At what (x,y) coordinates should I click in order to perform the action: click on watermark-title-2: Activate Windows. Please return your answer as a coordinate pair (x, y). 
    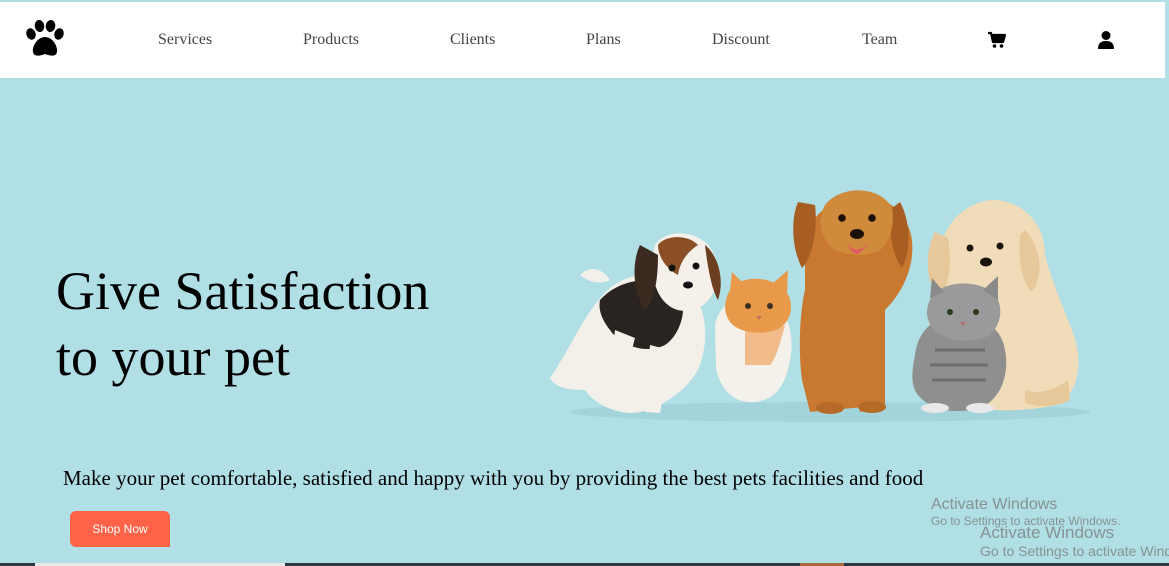
    Looking at the image, I should click on (1047, 532).